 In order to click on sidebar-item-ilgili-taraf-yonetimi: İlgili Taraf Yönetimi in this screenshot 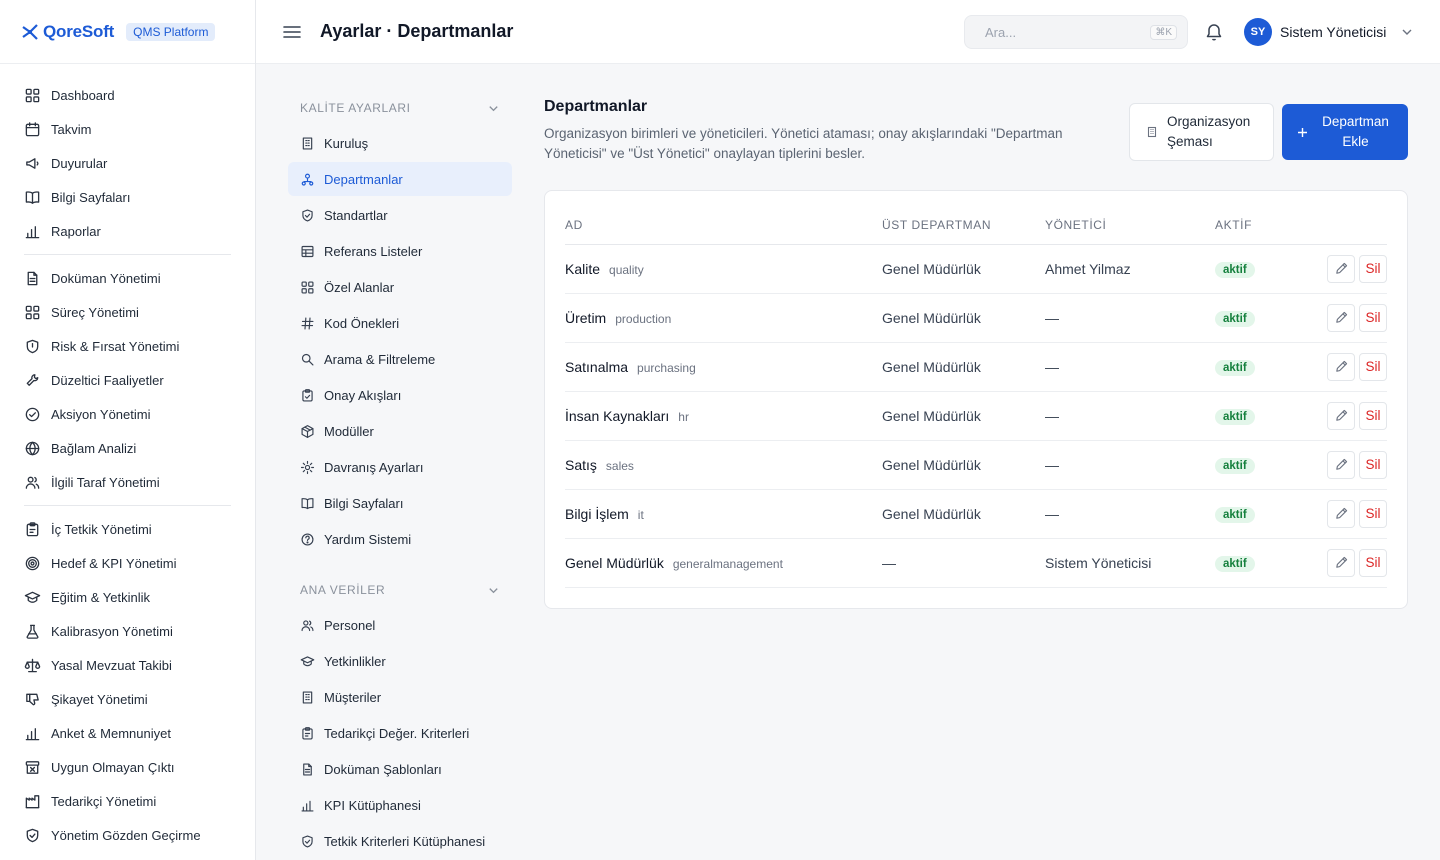, I will do `click(127, 482)`.